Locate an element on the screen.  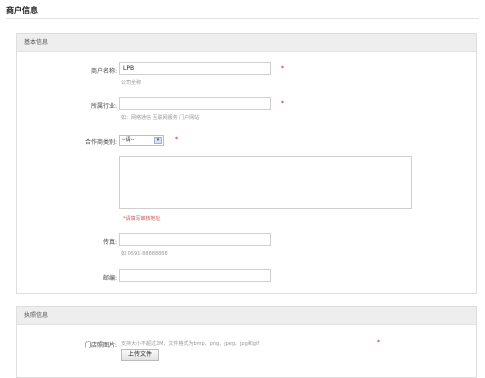
basic-info-header: 基本信息 is located at coordinates (246, 43).